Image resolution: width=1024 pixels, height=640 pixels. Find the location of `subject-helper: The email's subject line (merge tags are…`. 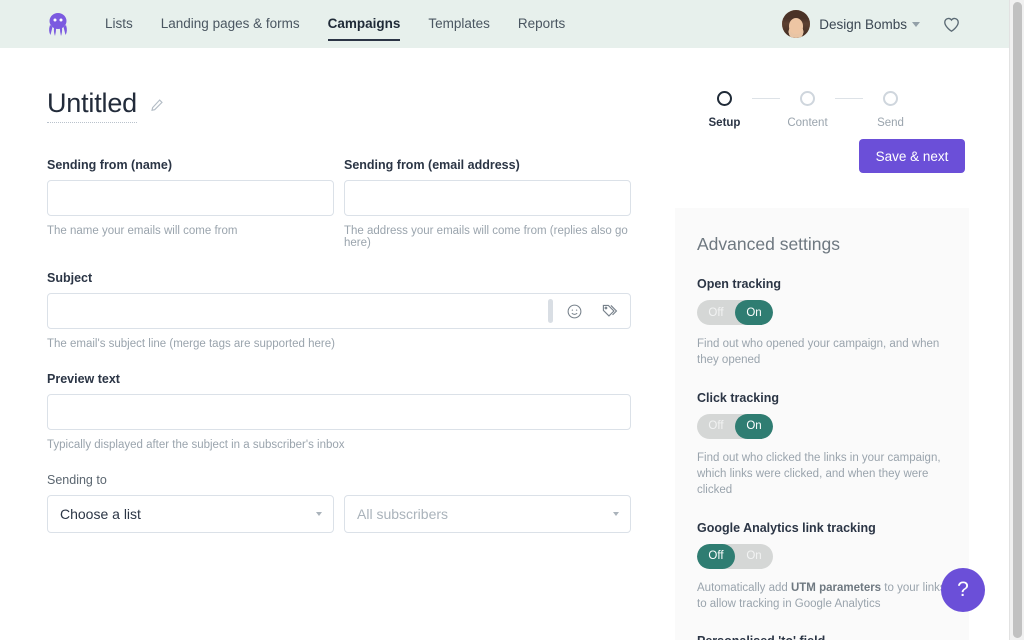

subject-helper: The email's subject line (merge tags are… is located at coordinates (191, 344).